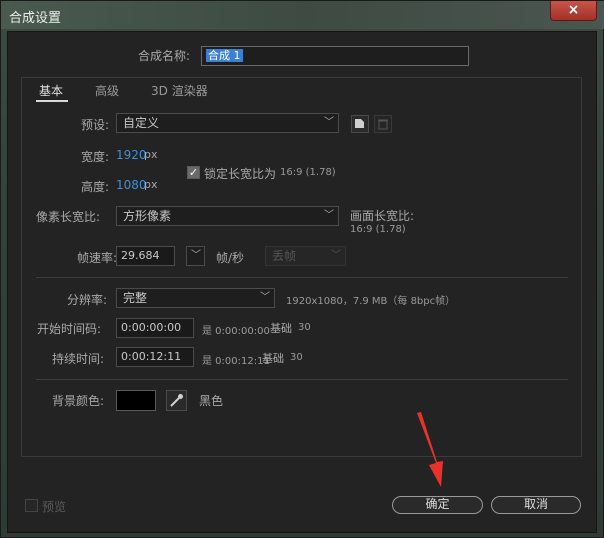 The width and height of the screenshot is (604, 538). Describe the element at coordinates (87, 300) in the screenshot. I see `resolution-label: 分辨率:` at that location.